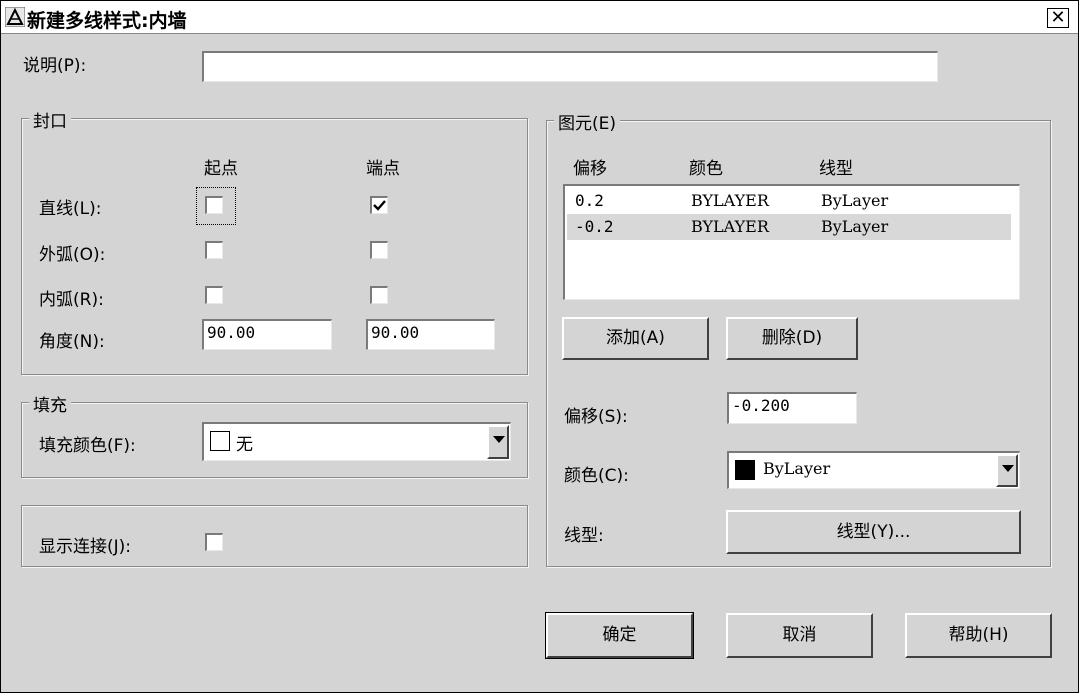 The width and height of the screenshot is (1081, 695). I want to click on list-item-selected: -0.2 BYLAYER ByLayer, so click(789, 227).